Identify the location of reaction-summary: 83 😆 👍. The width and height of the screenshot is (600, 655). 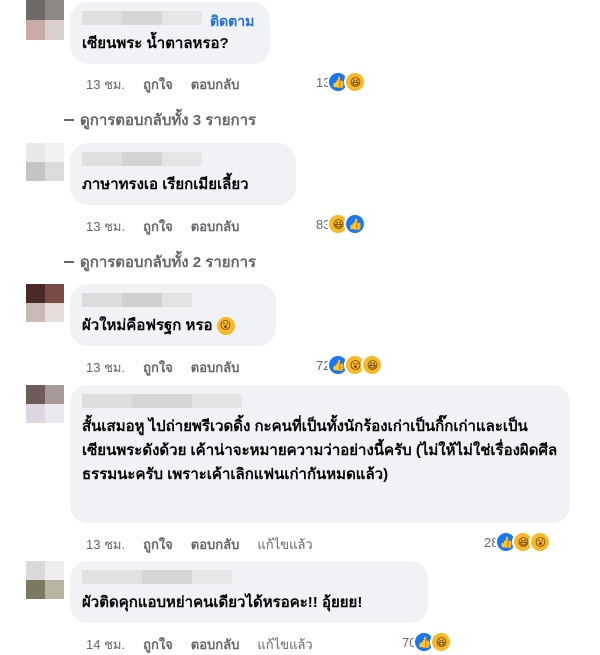
(341, 224).